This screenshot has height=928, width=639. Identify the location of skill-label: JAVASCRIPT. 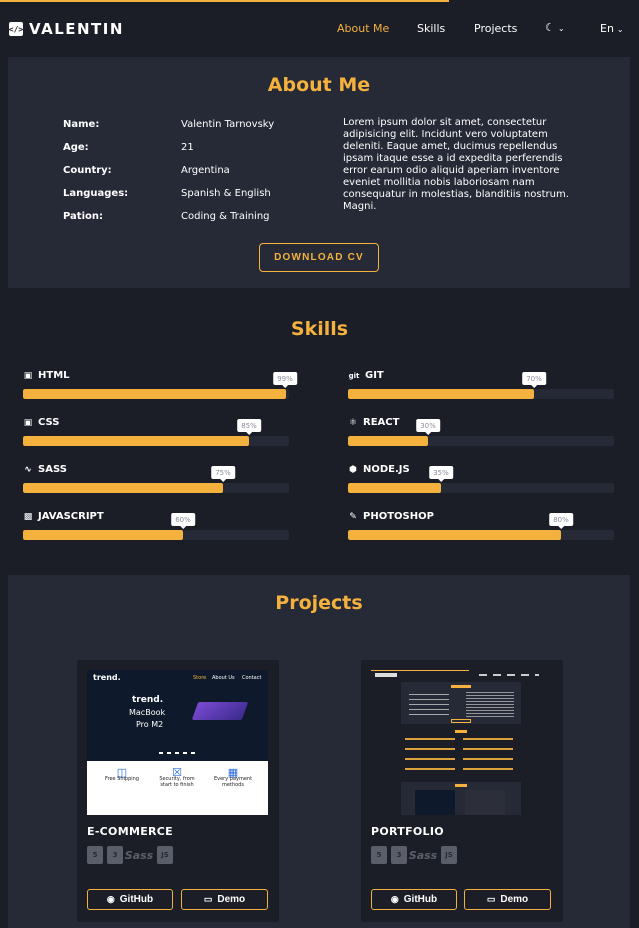
(71, 516).